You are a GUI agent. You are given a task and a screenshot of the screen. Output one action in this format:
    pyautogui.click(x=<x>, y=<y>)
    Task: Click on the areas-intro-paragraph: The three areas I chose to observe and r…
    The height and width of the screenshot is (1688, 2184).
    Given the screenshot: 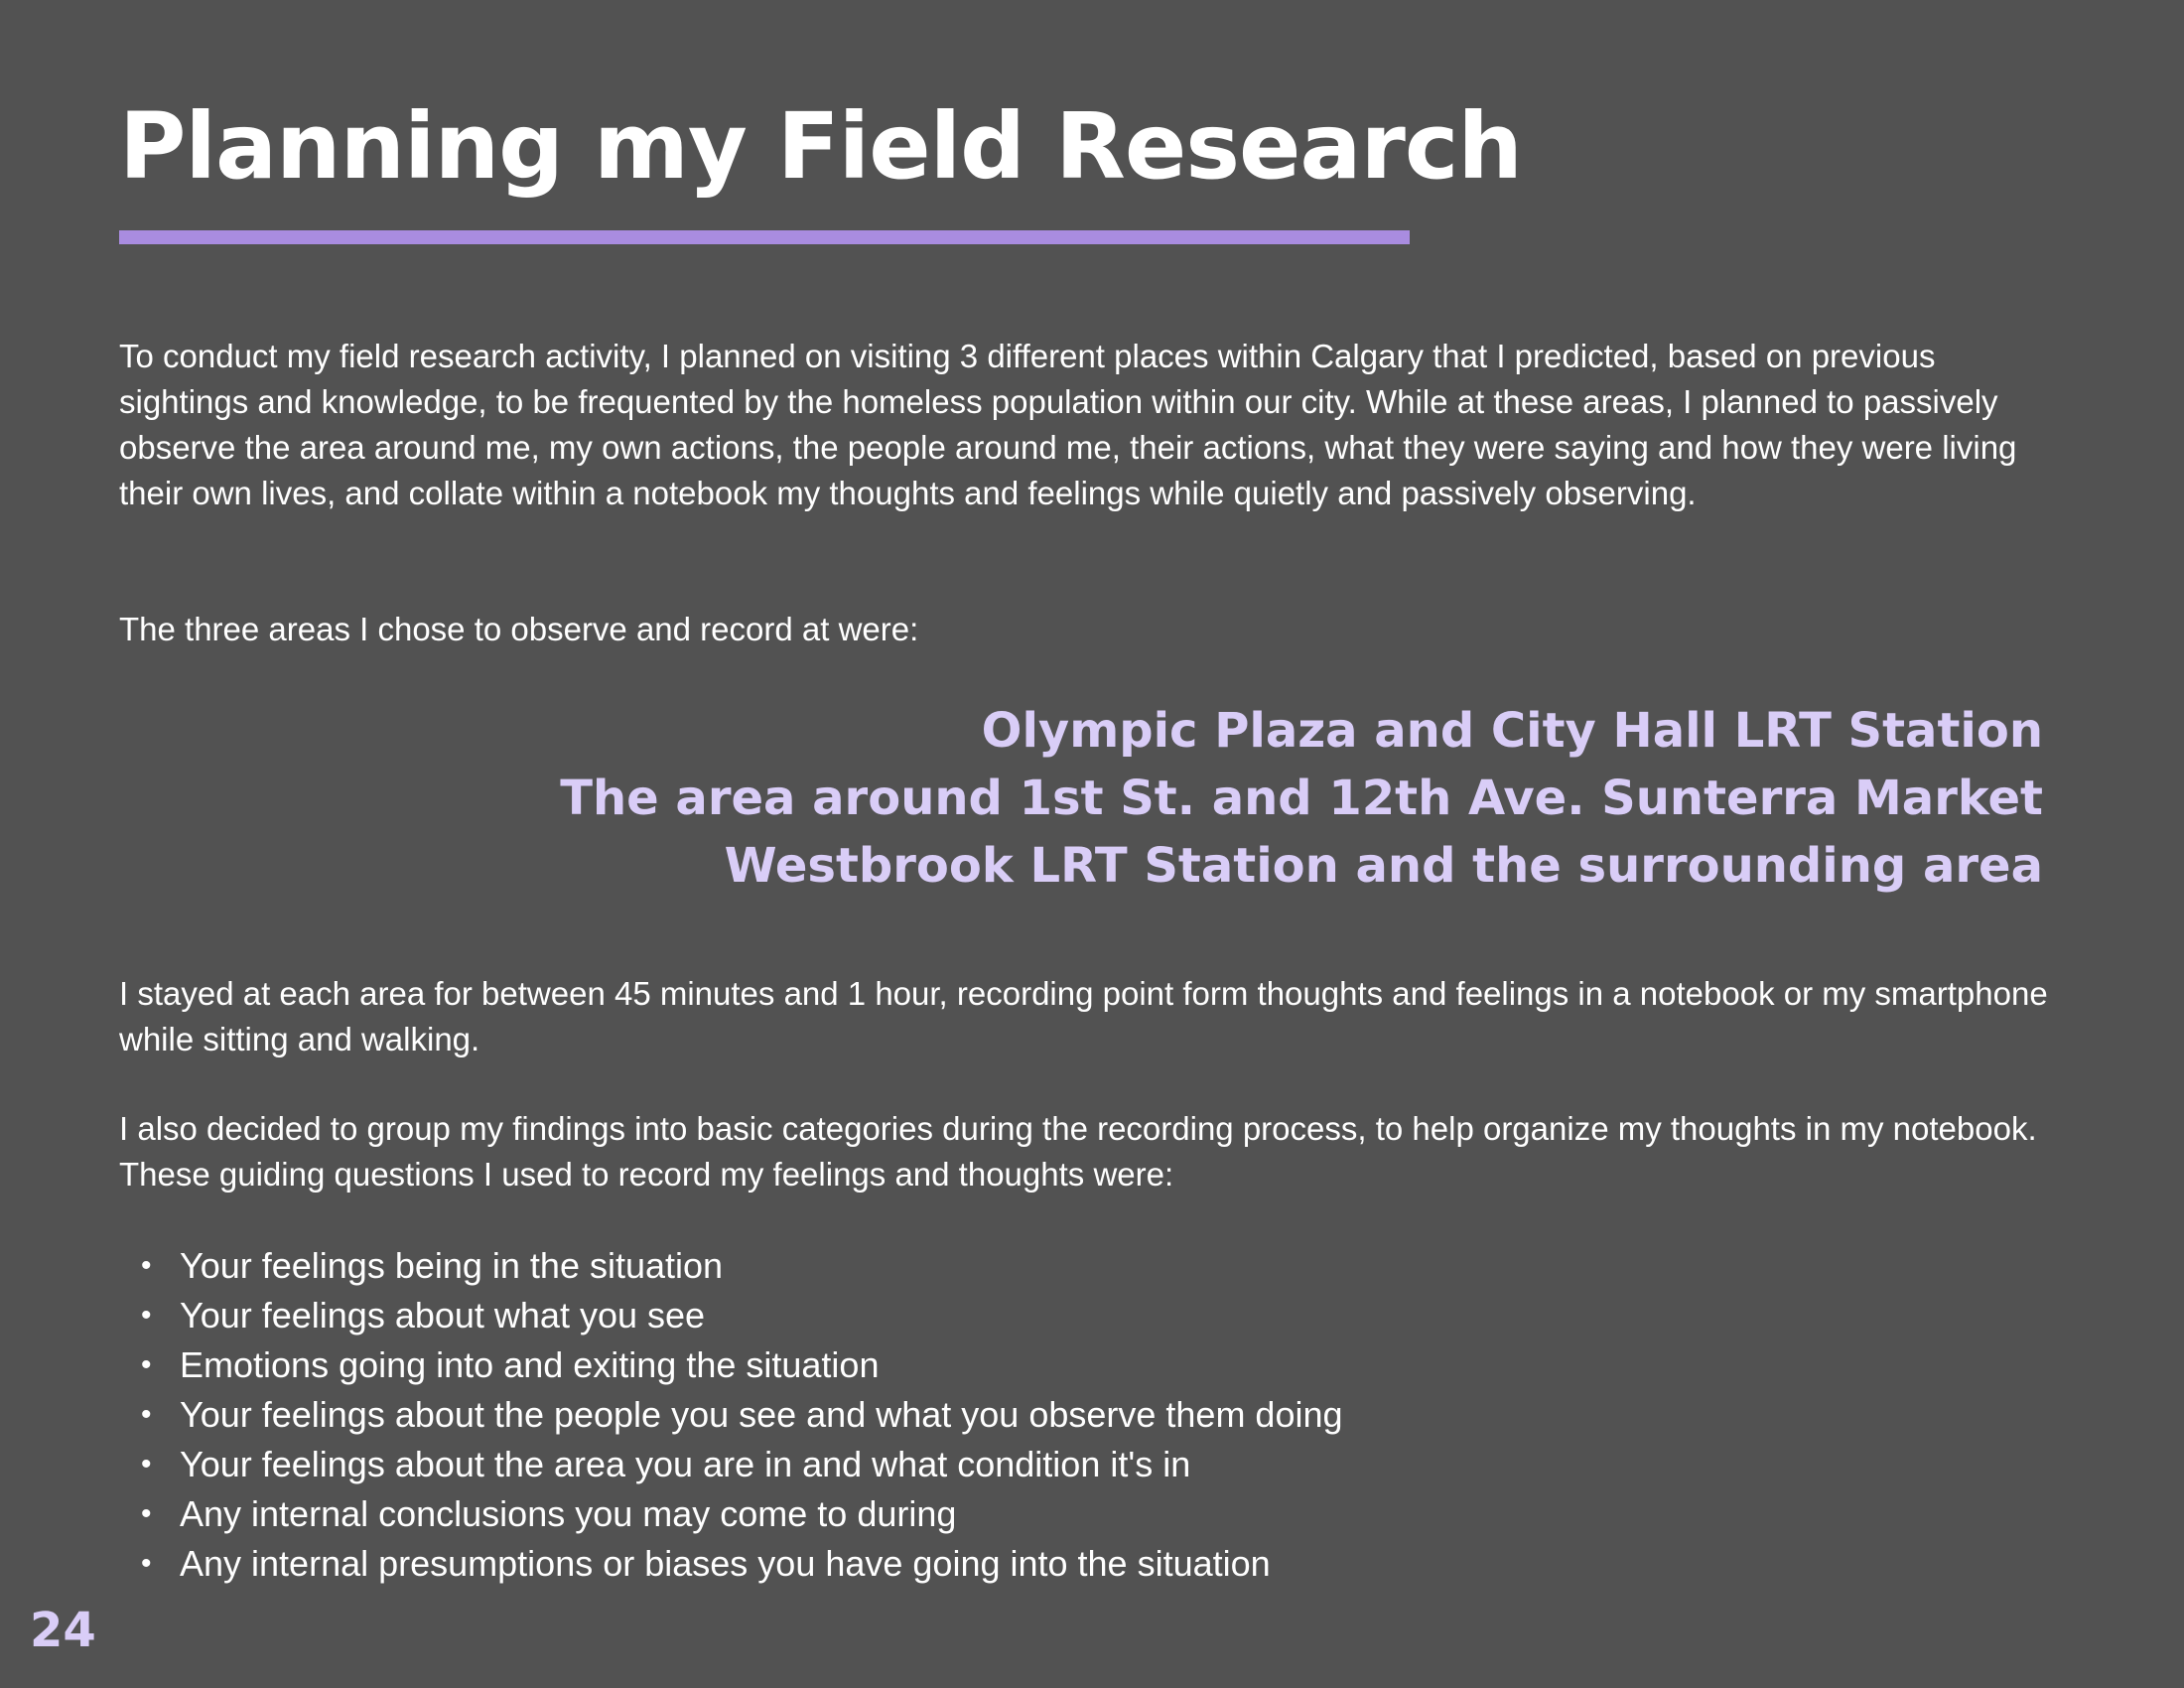 What is the action you would take?
    pyautogui.click(x=519, y=629)
    